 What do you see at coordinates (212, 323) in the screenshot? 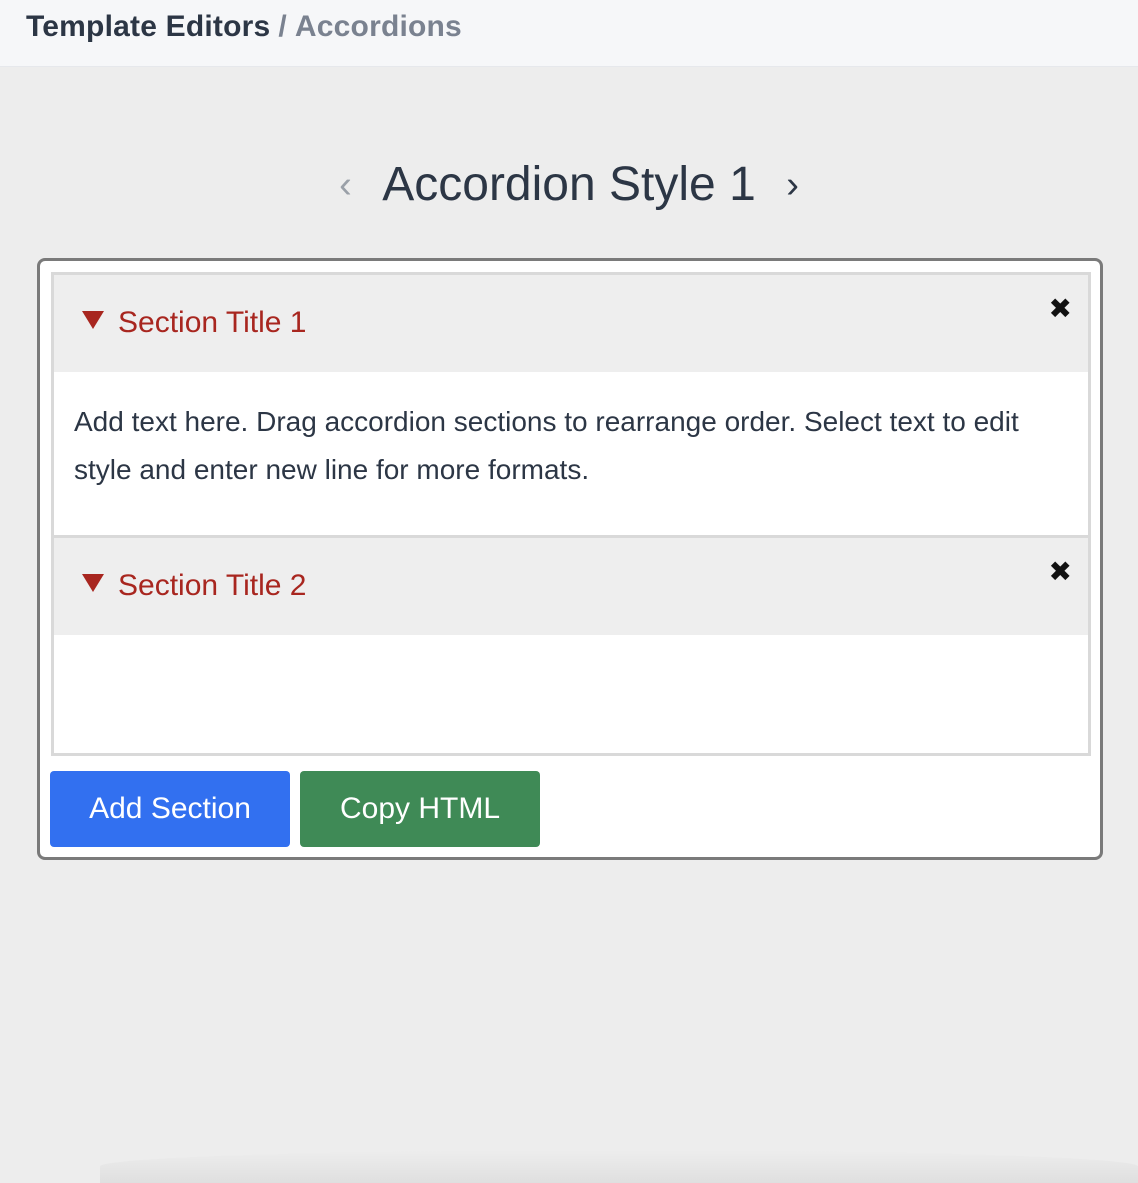
I see `section-title: Section Title 1` at bounding box center [212, 323].